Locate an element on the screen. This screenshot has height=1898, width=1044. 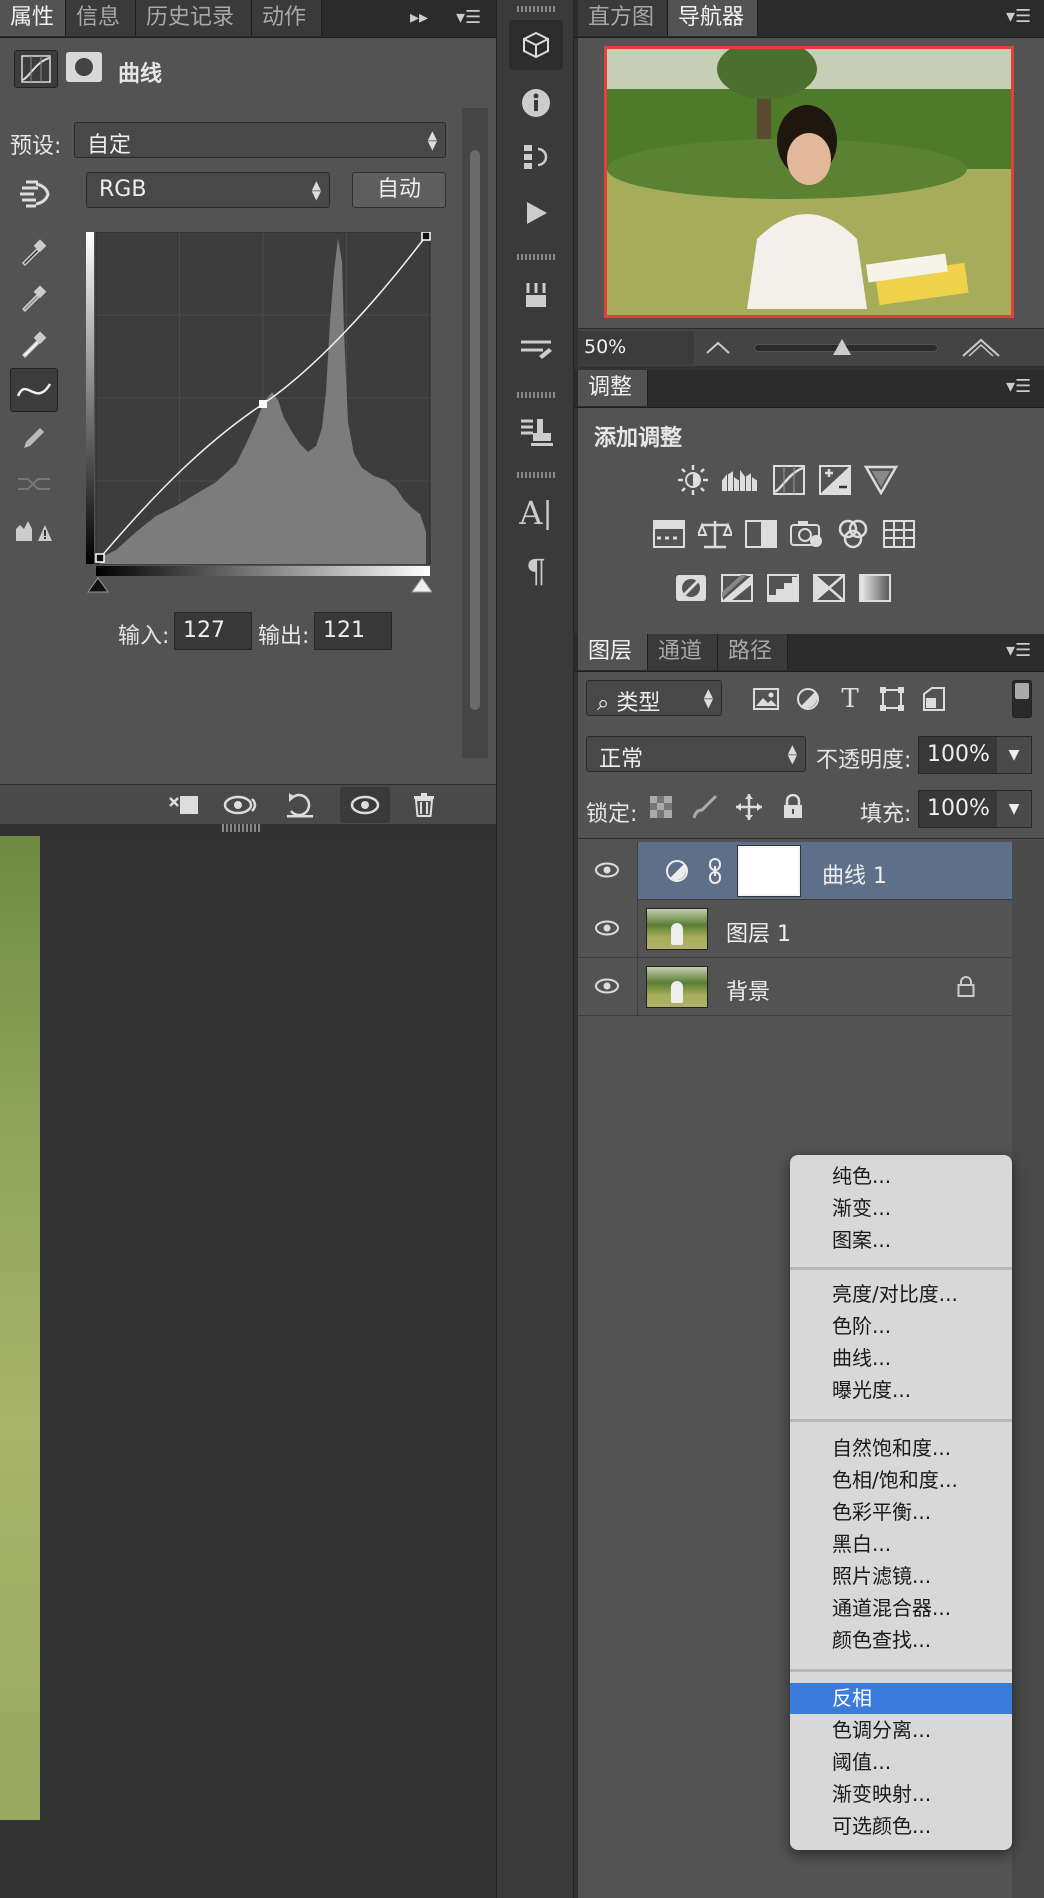
tab-adjustments: 调整 is located at coordinates (613, 388).